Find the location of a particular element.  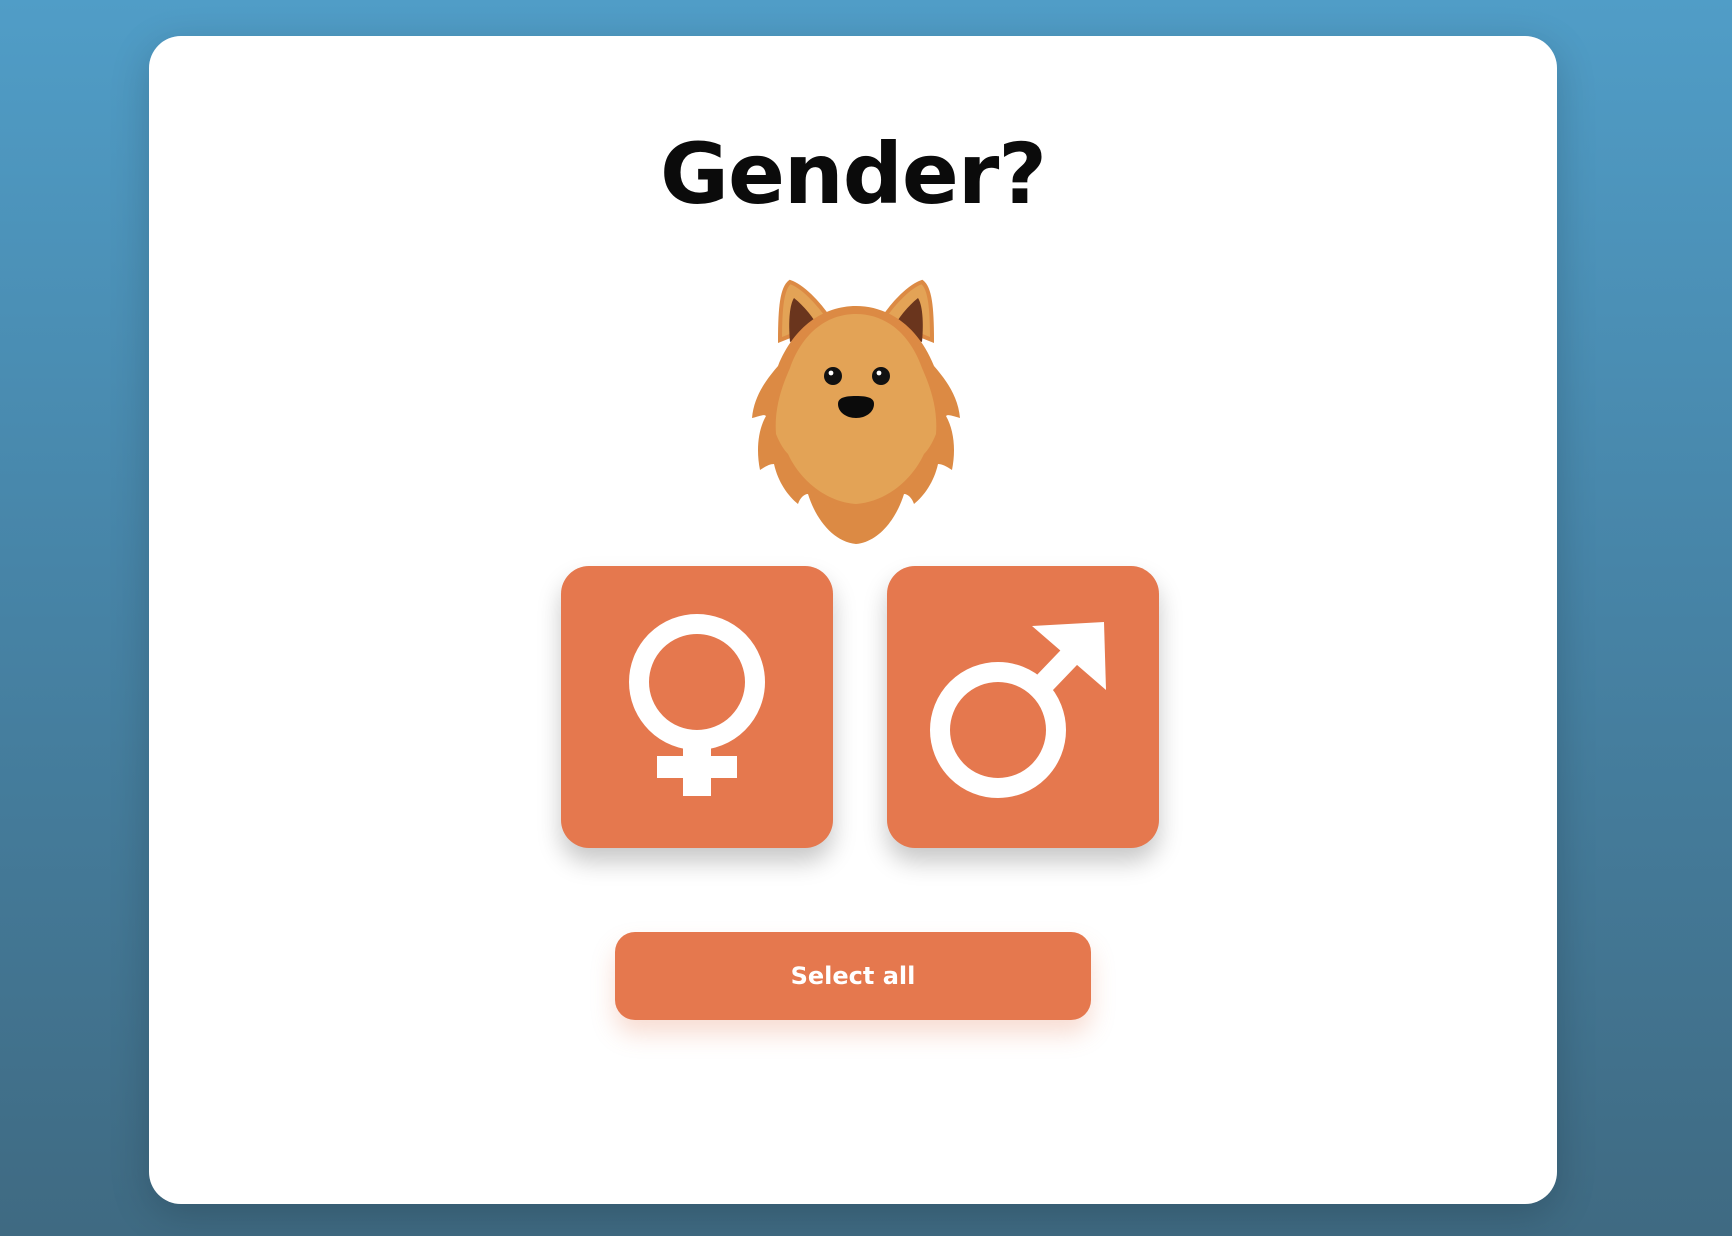

dog-face-icon is located at coordinates (856, 411).